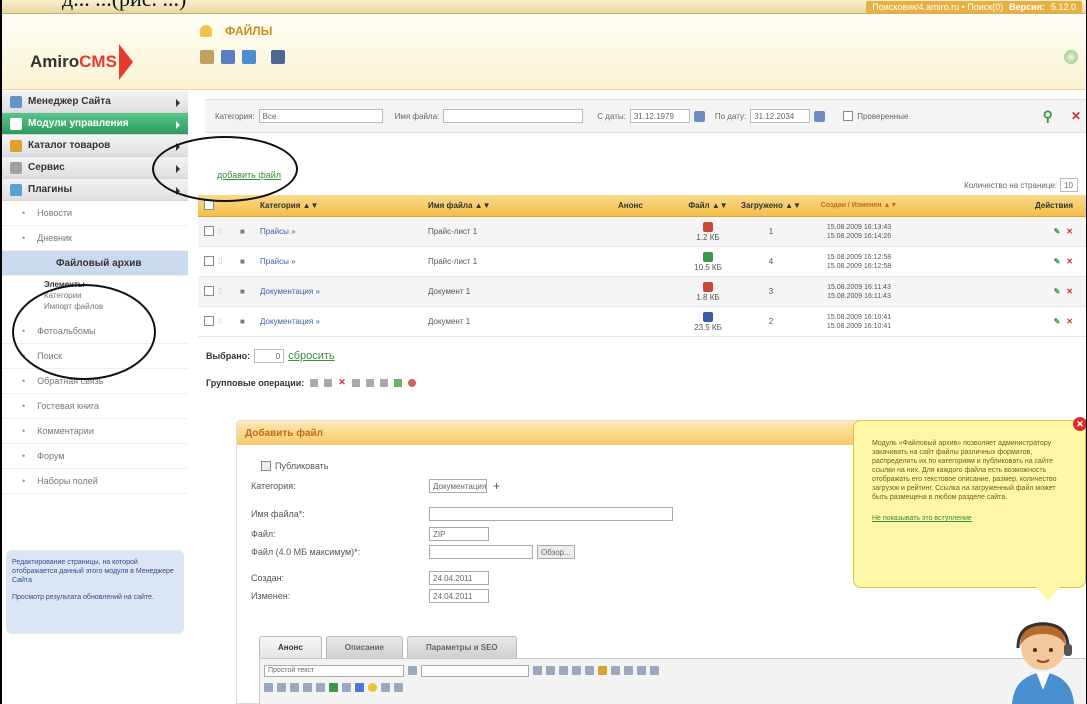 The height and width of the screenshot is (704, 1087). Describe the element at coordinates (475, 670) in the screenshot. I see `font-select` at that location.